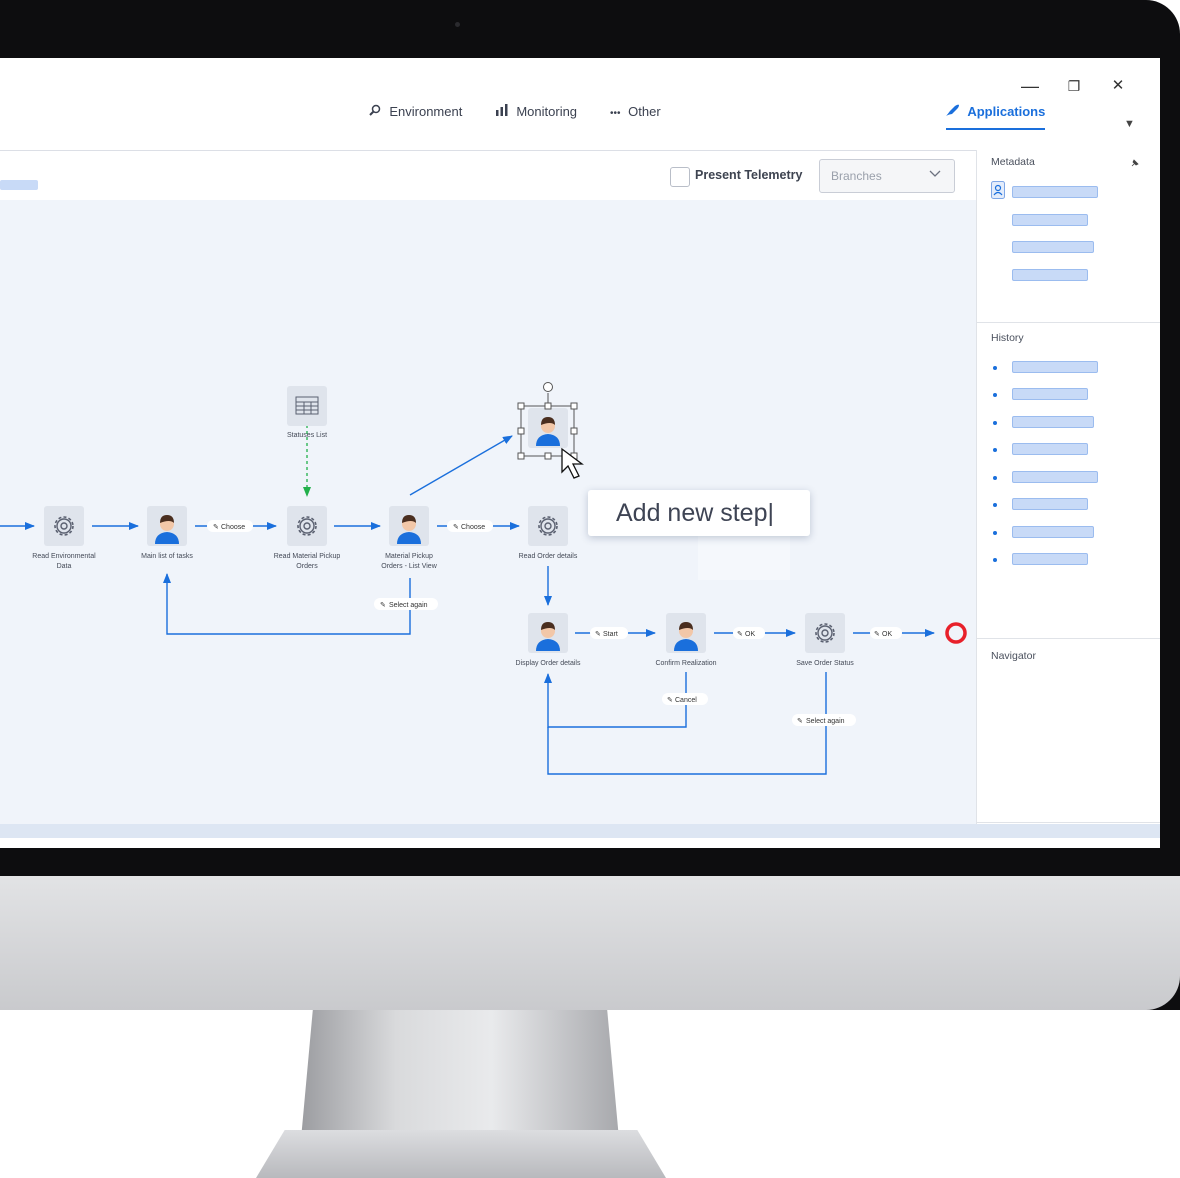 This screenshot has height=1178, width=1180. I want to click on status-bar, so click(580, 831).